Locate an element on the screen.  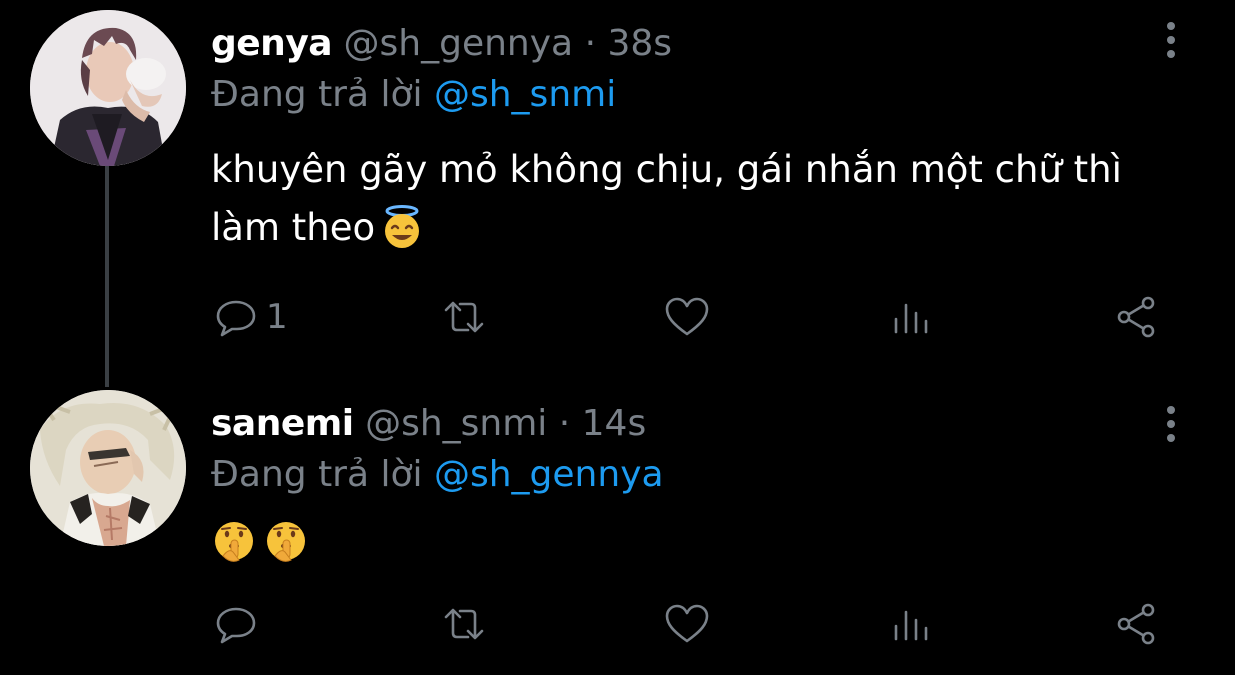
user-handle: @sh_snmi is located at coordinates (456, 423).